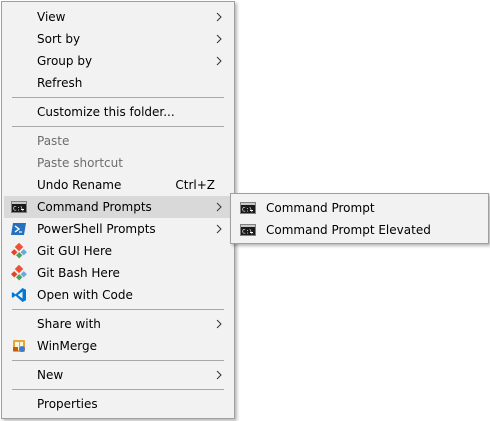 This screenshot has width=490, height=421. I want to click on menu-item-git-bash-here: Git Bash Here, so click(118, 273).